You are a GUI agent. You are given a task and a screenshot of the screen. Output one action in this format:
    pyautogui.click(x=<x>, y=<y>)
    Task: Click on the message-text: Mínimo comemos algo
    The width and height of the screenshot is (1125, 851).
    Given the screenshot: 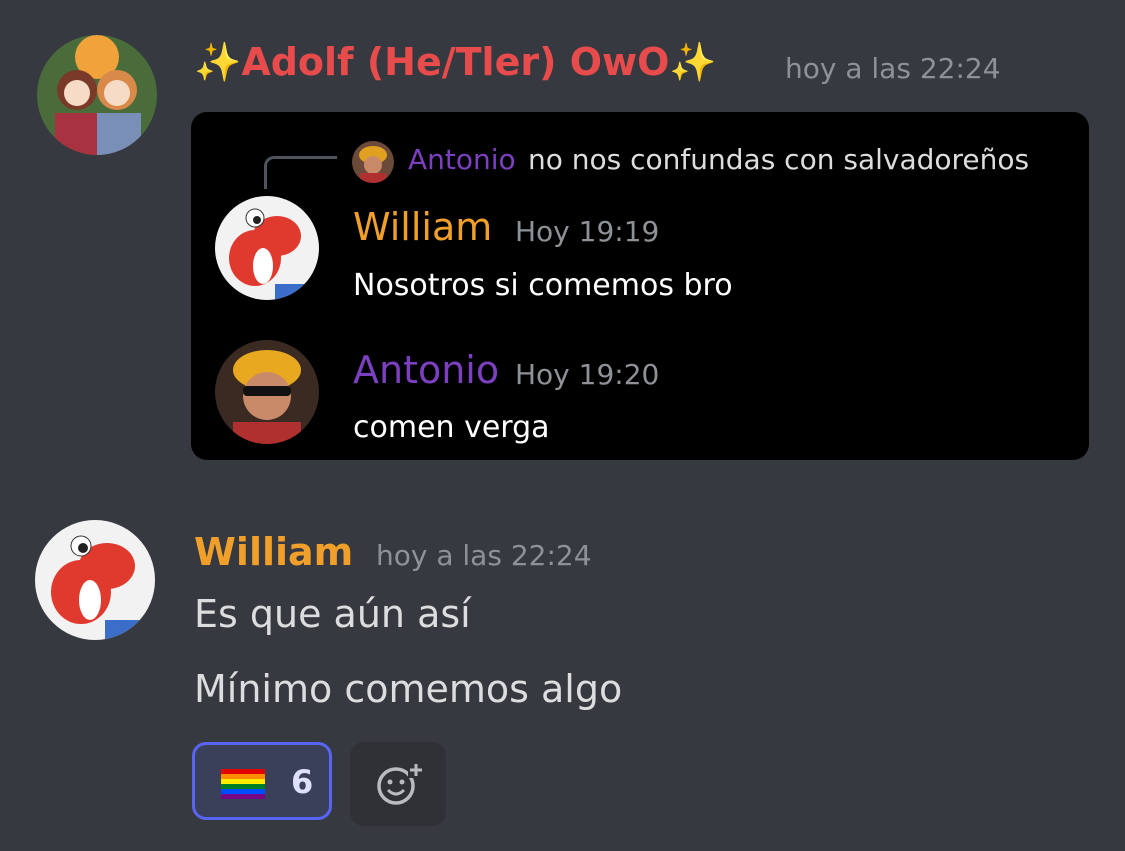 What is the action you would take?
    pyautogui.click(x=408, y=689)
    